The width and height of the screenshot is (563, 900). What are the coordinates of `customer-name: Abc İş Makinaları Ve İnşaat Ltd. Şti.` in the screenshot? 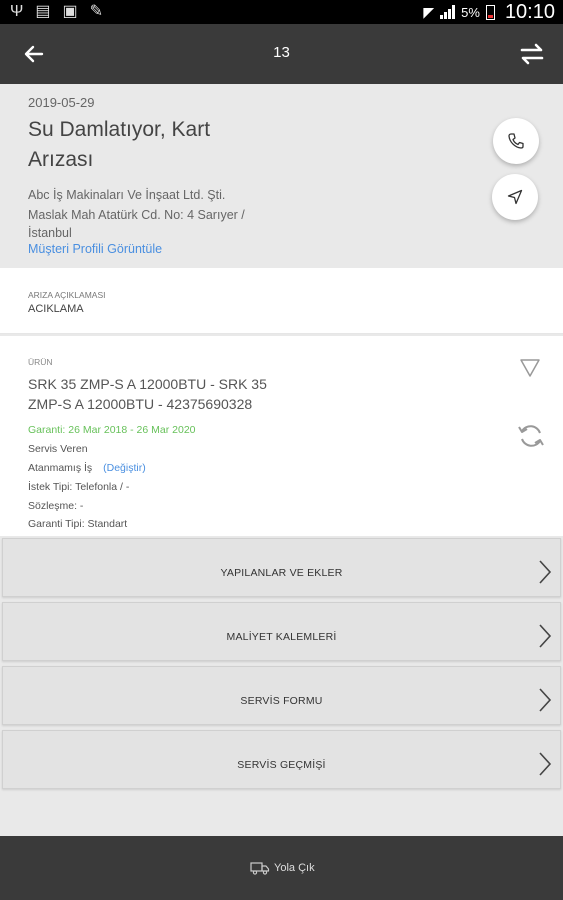 It's located at (127, 195).